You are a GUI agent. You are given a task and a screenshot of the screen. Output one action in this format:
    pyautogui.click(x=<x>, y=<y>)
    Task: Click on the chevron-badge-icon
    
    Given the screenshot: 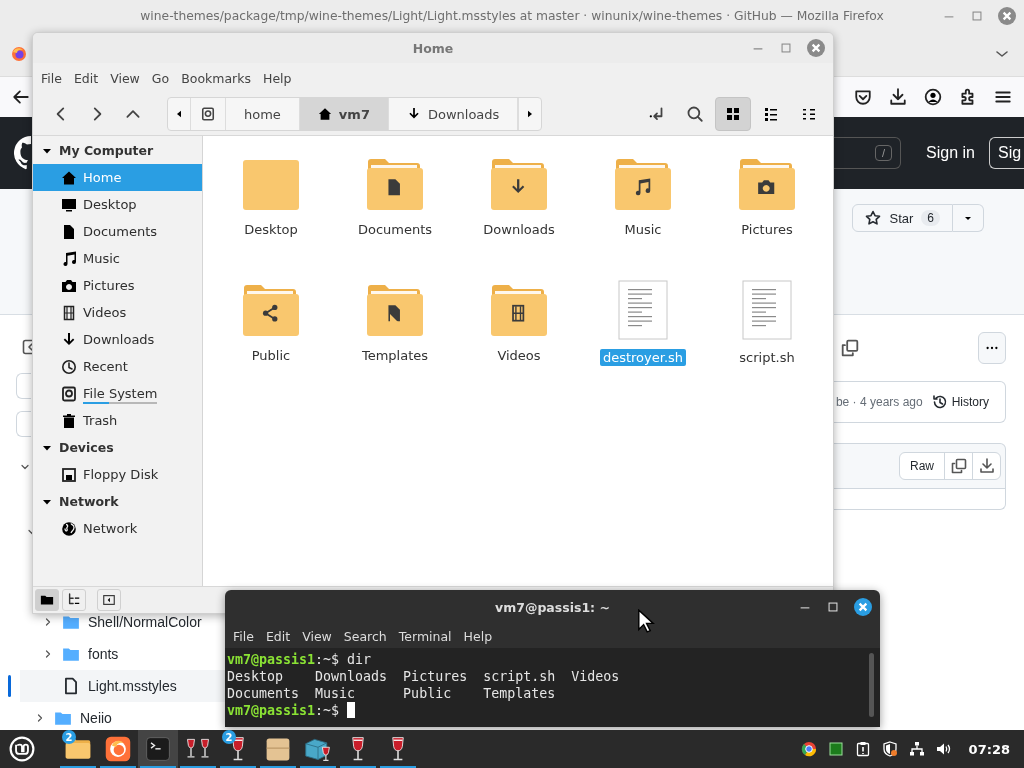 What is the action you would take?
    pyautogui.click(x=863, y=97)
    